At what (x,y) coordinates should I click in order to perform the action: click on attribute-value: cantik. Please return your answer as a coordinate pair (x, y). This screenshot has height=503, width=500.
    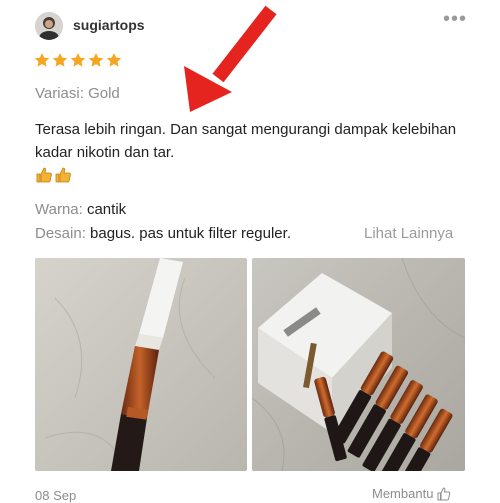
    Looking at the image, I should click on (106, 209).